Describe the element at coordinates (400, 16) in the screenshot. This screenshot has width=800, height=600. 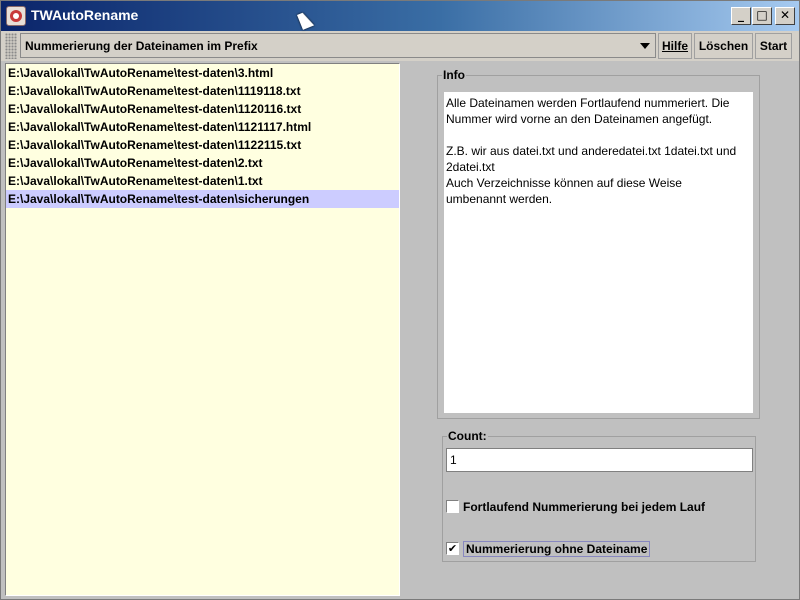
I see `title-bar: TWAutoRename _ □ ✕` at that location.